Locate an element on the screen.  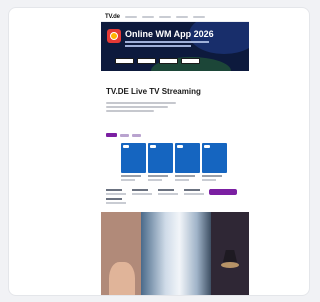
photo-curtain is located at coordinates (176, 253).